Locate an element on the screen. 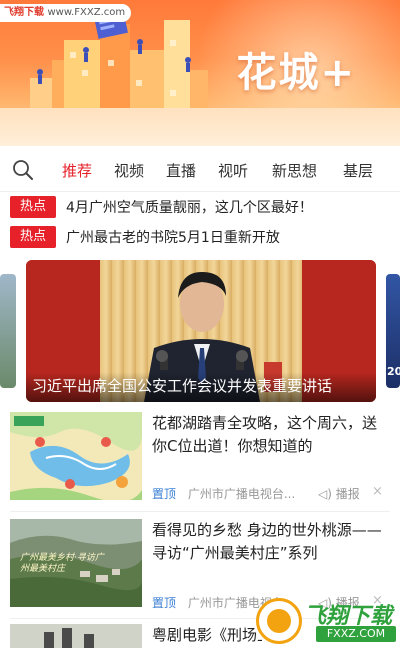 The height and width of the screenshot is (648, 400). tab-video: 视频 is located at coordinates (129, 170).